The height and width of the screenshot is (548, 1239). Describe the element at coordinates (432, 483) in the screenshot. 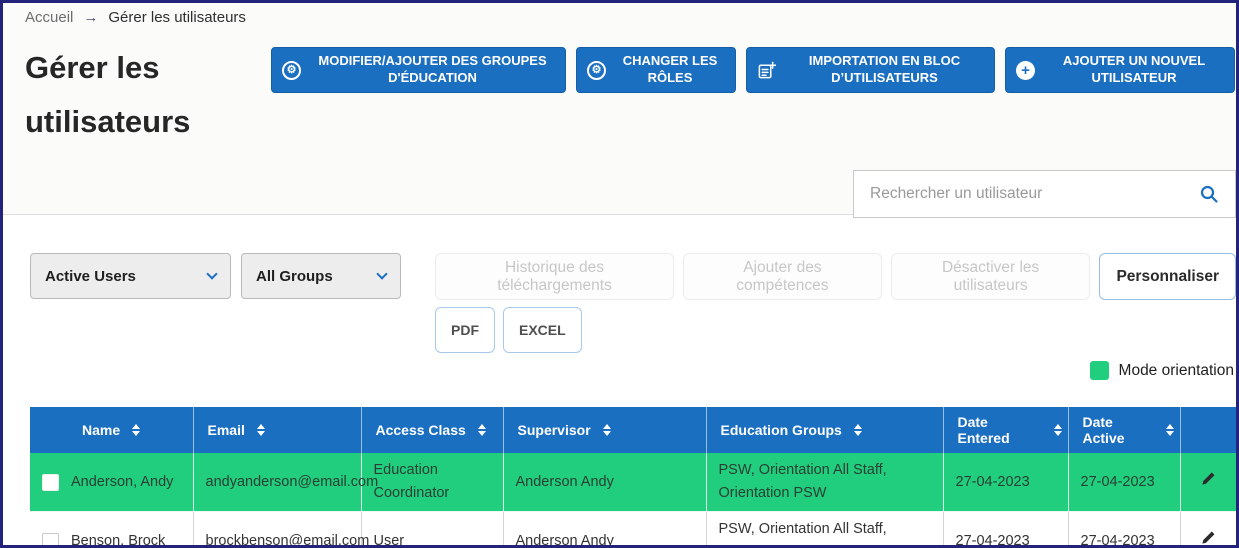

I see `user-access-class: Education Coordinator` at that location.